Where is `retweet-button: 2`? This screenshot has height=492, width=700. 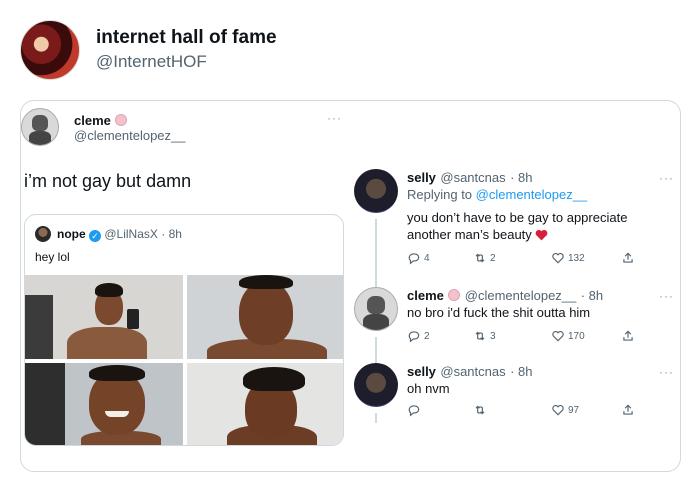 retweet-button: 2 is located at coordinates (512, 258).